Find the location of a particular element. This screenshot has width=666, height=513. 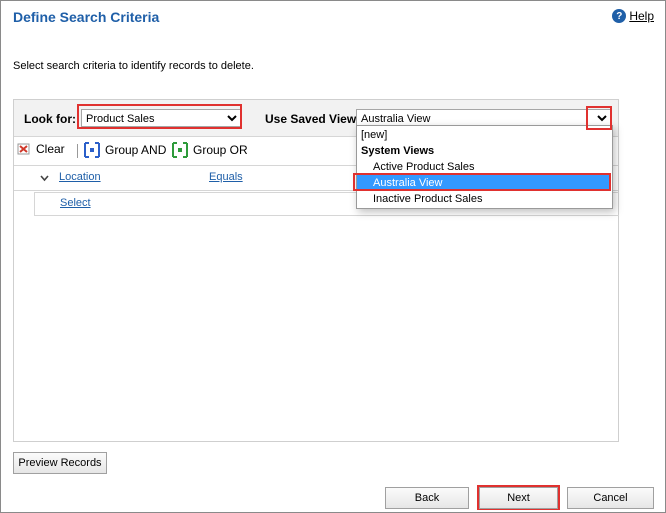

next-button: Next is located at coordinates (518, 498).